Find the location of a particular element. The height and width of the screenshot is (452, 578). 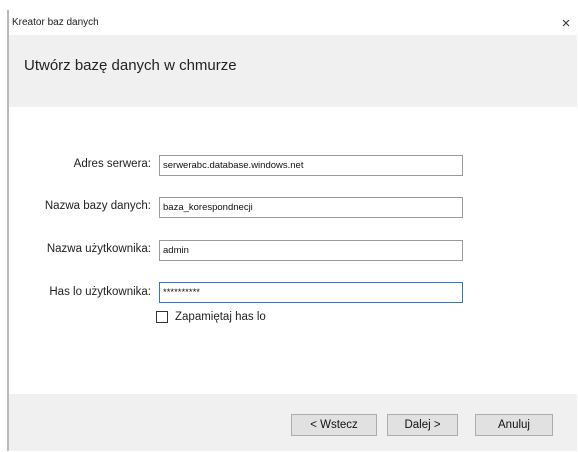

password-row: Has lo użytkownika: is located at coordinates (80, 293).